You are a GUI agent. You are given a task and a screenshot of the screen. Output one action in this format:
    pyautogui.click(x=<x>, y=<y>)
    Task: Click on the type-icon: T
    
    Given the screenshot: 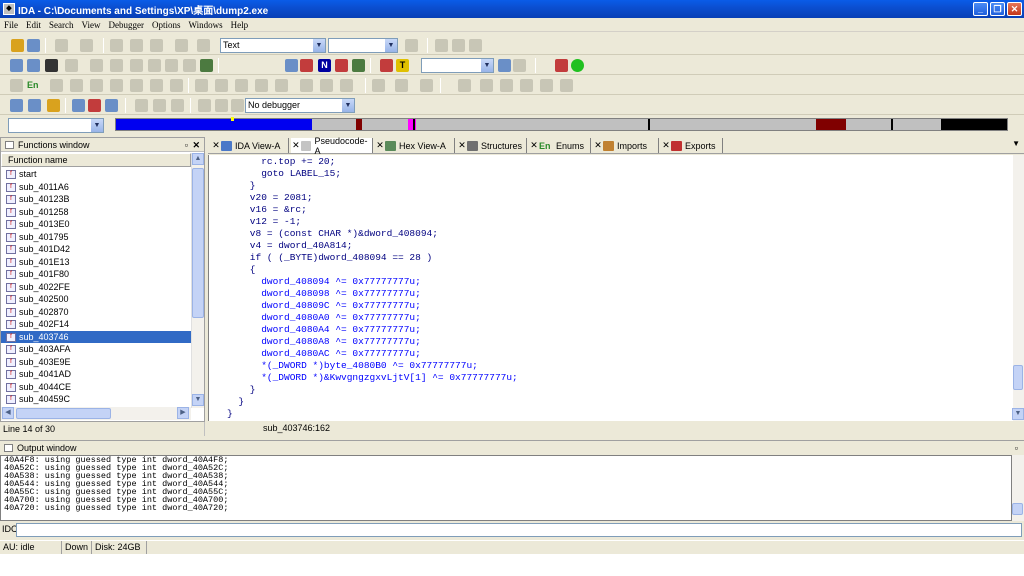 What is the action you would take?
    pyautogui.click(x=402, y=65)
    